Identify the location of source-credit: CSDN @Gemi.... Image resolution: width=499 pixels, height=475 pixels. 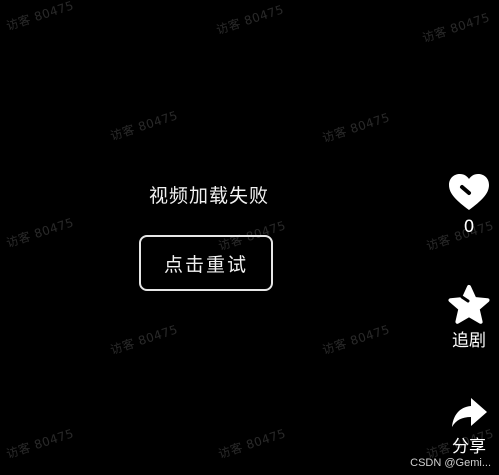
(450, 463).